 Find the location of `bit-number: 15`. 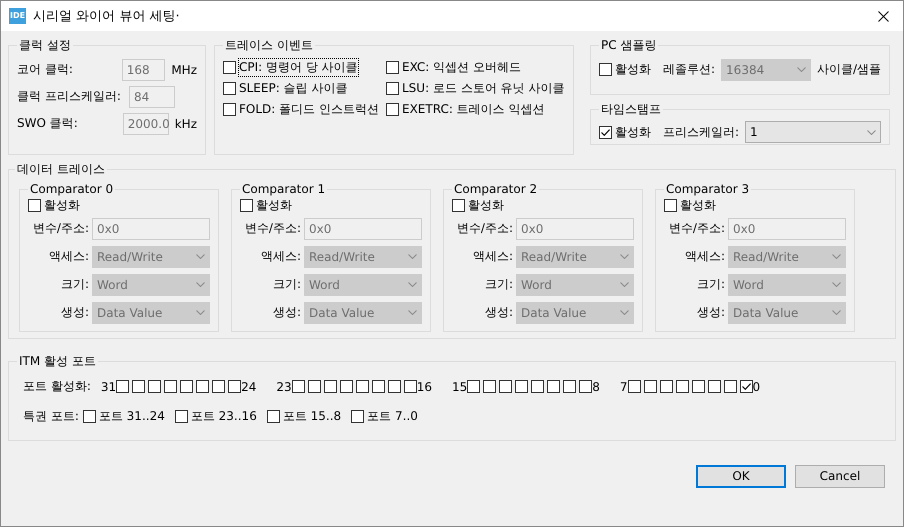

bit-number: 15 is located at coordinates (460, 387).